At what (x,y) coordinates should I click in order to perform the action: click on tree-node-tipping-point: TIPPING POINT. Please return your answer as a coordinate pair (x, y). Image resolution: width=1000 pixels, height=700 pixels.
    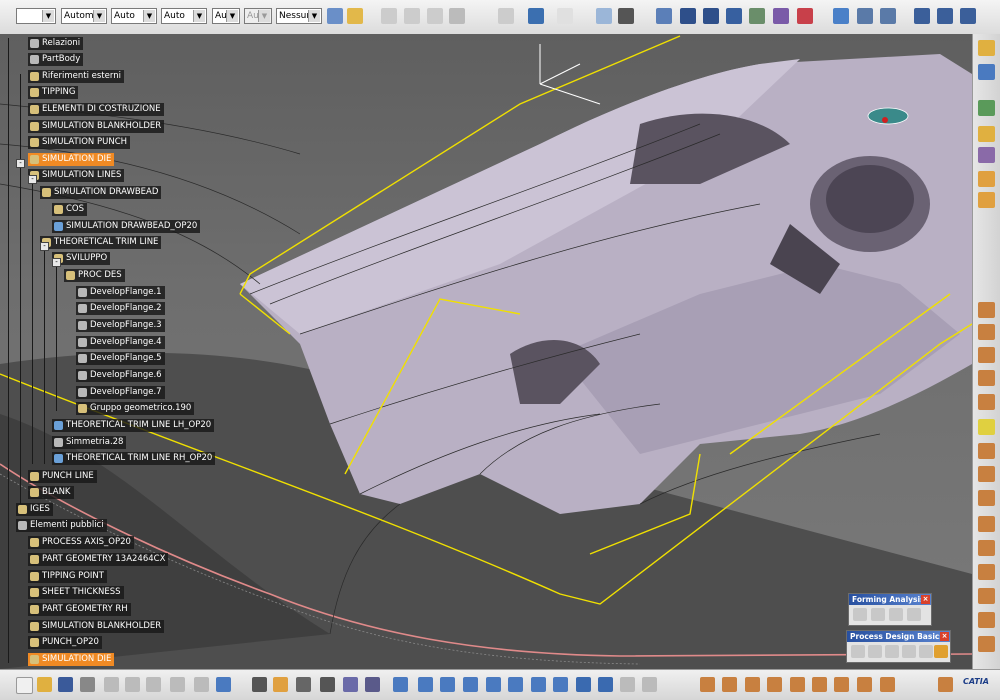
    Looking at the image, I should click on (67, 576).